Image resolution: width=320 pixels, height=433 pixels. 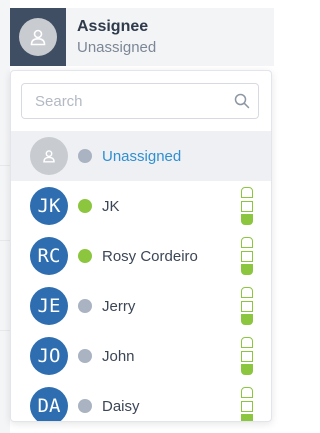 I want to click on search-input, so click(x=134, y=101).